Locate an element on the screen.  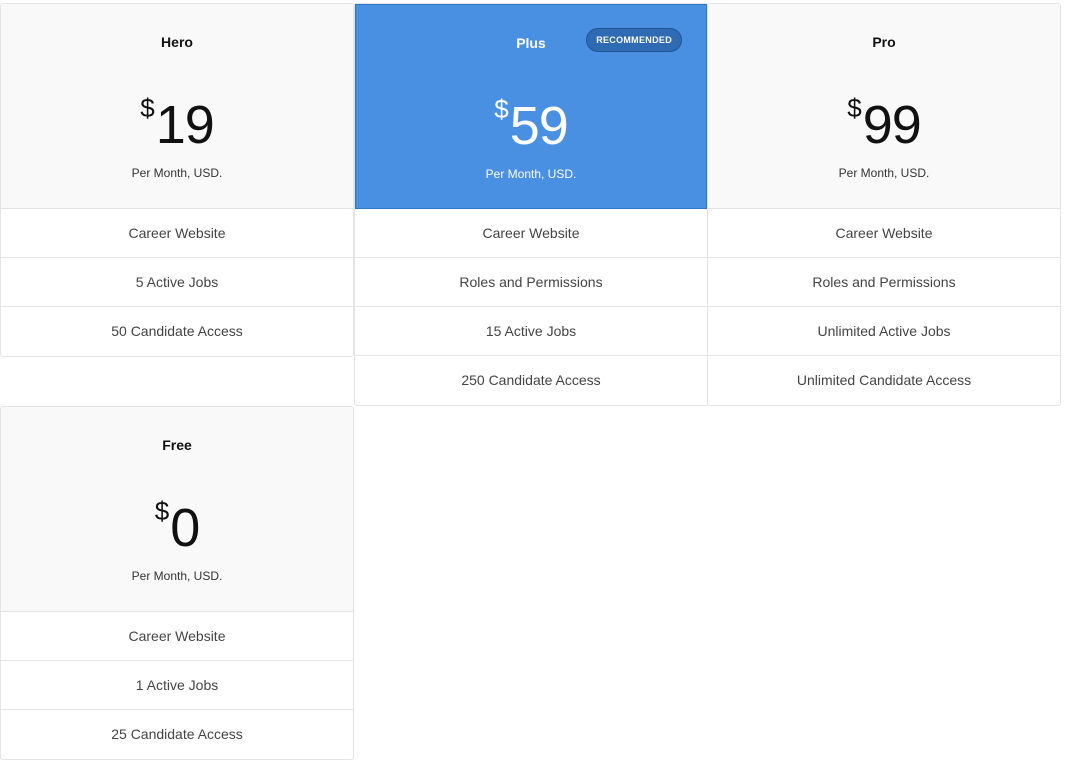
price-amount: 99 is located at coordinates (892, 125).